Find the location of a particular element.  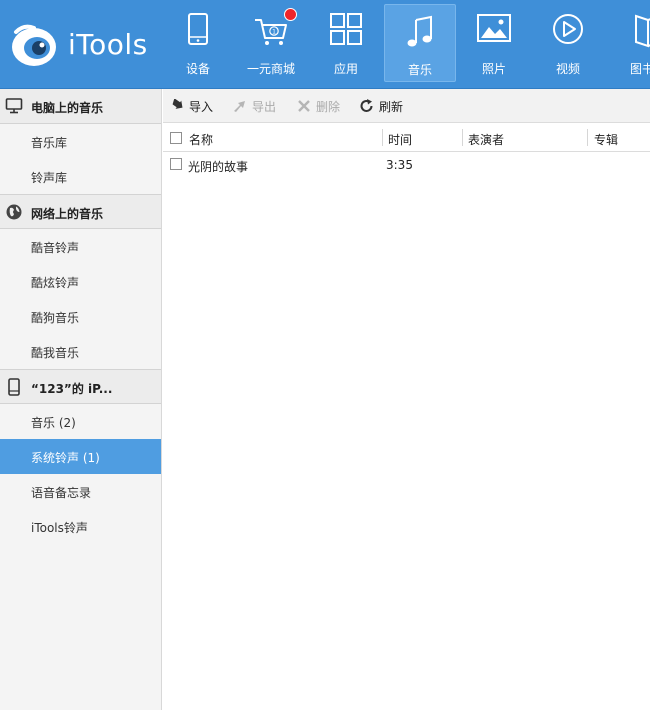

nav-label: 应用 is located at coordinates (345, 69).